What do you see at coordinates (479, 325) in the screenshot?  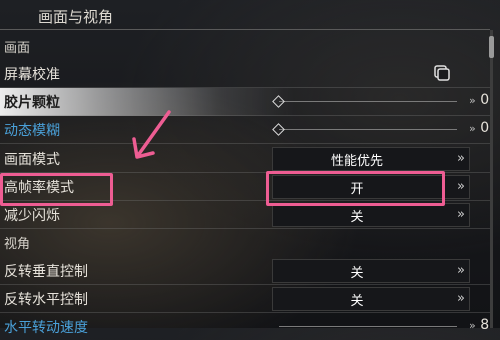 I see `slider-value: » 8` at bounding box center [479, 325].